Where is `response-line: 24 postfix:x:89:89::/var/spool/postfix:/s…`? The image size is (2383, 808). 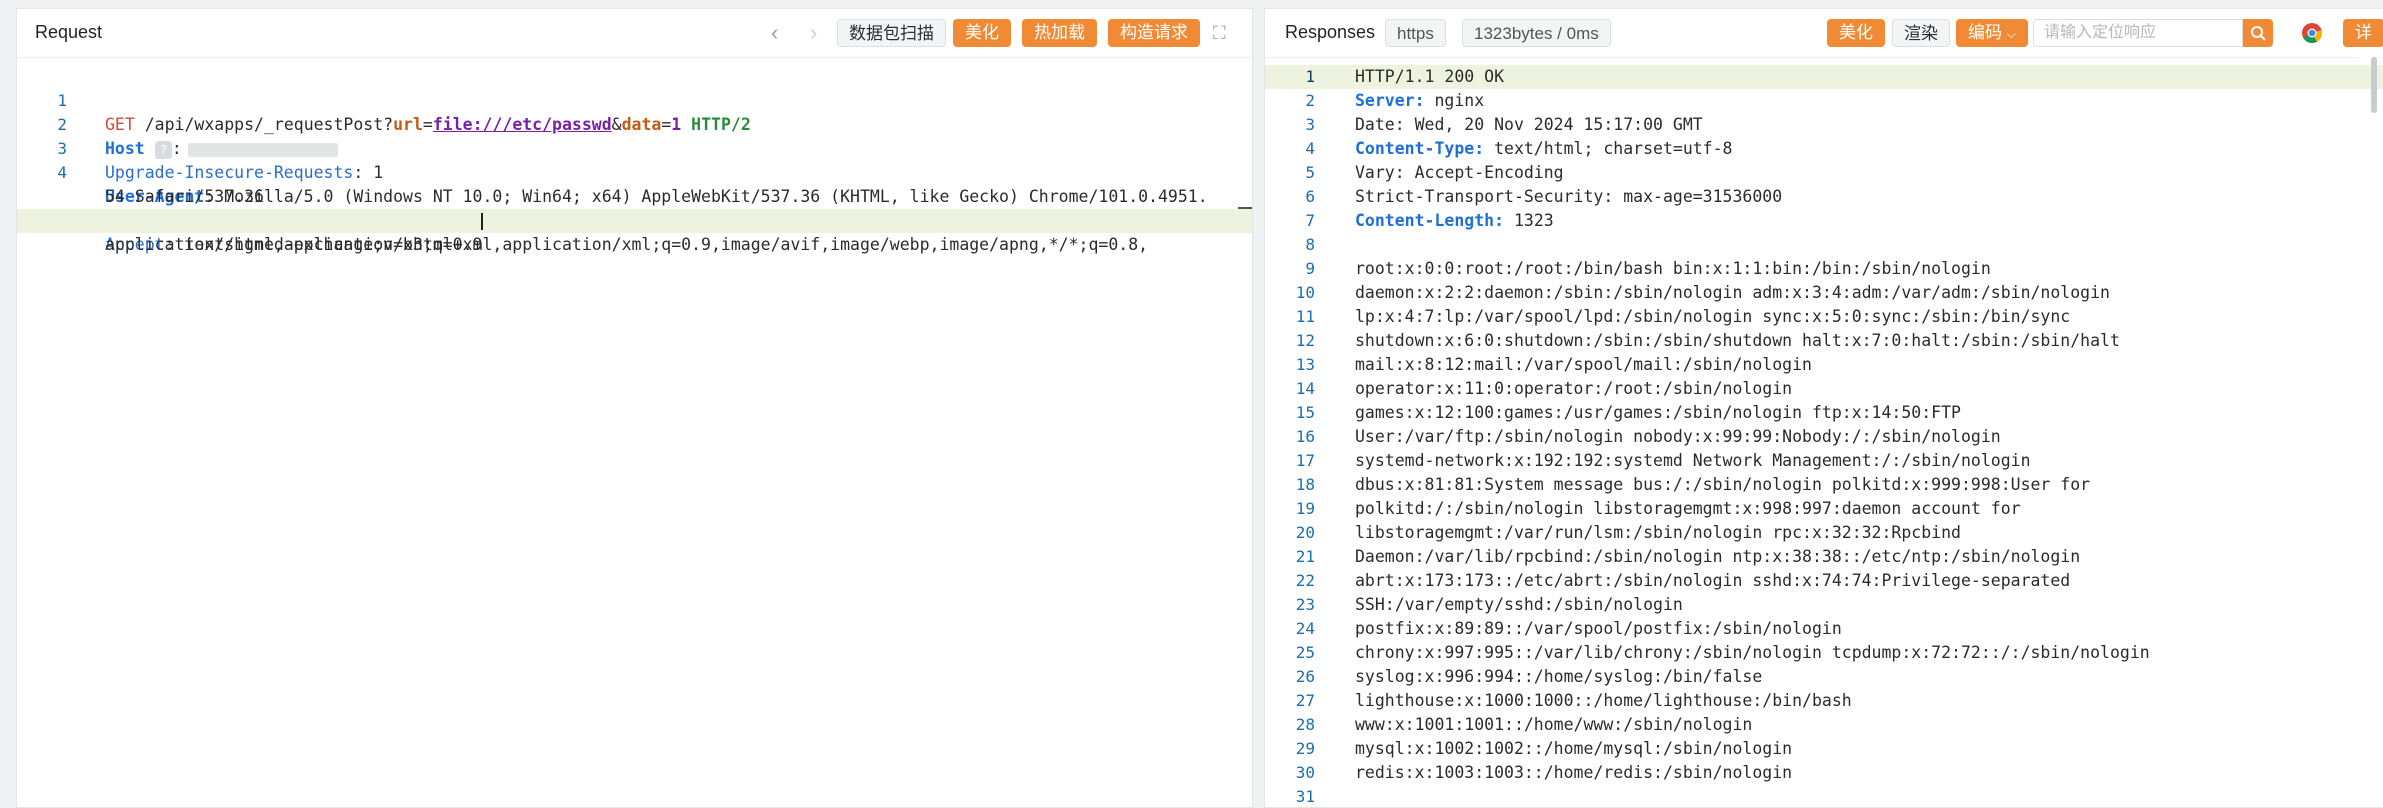
response-line: 24 postfix:x:89:89::/var/spool/postfix:/s… is located at coordinates (1824, 629).